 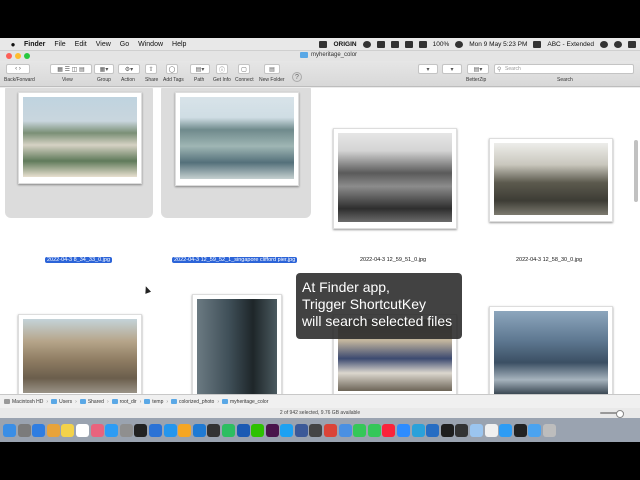 What do you see at coordinates (24, 430) in the screenshot?
I see `launchpad-icon` at bounding box center [24, 430].